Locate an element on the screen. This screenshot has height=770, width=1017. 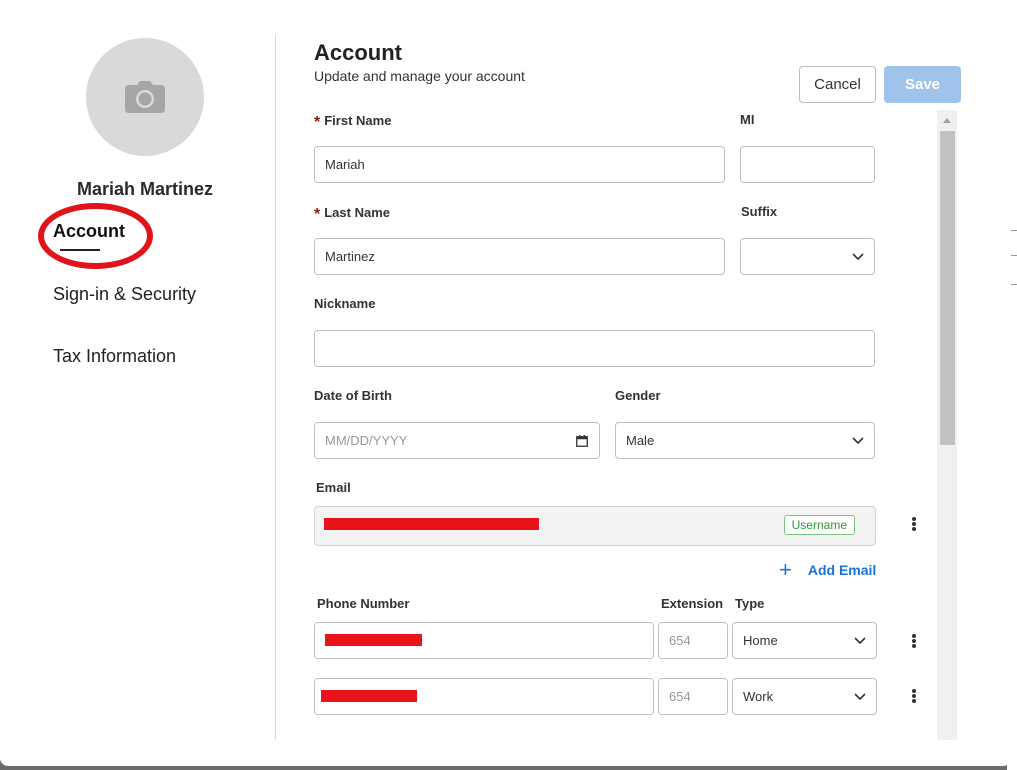
dob-placeholder: MM/DD/YYYY is located at coordinates (366, 440).